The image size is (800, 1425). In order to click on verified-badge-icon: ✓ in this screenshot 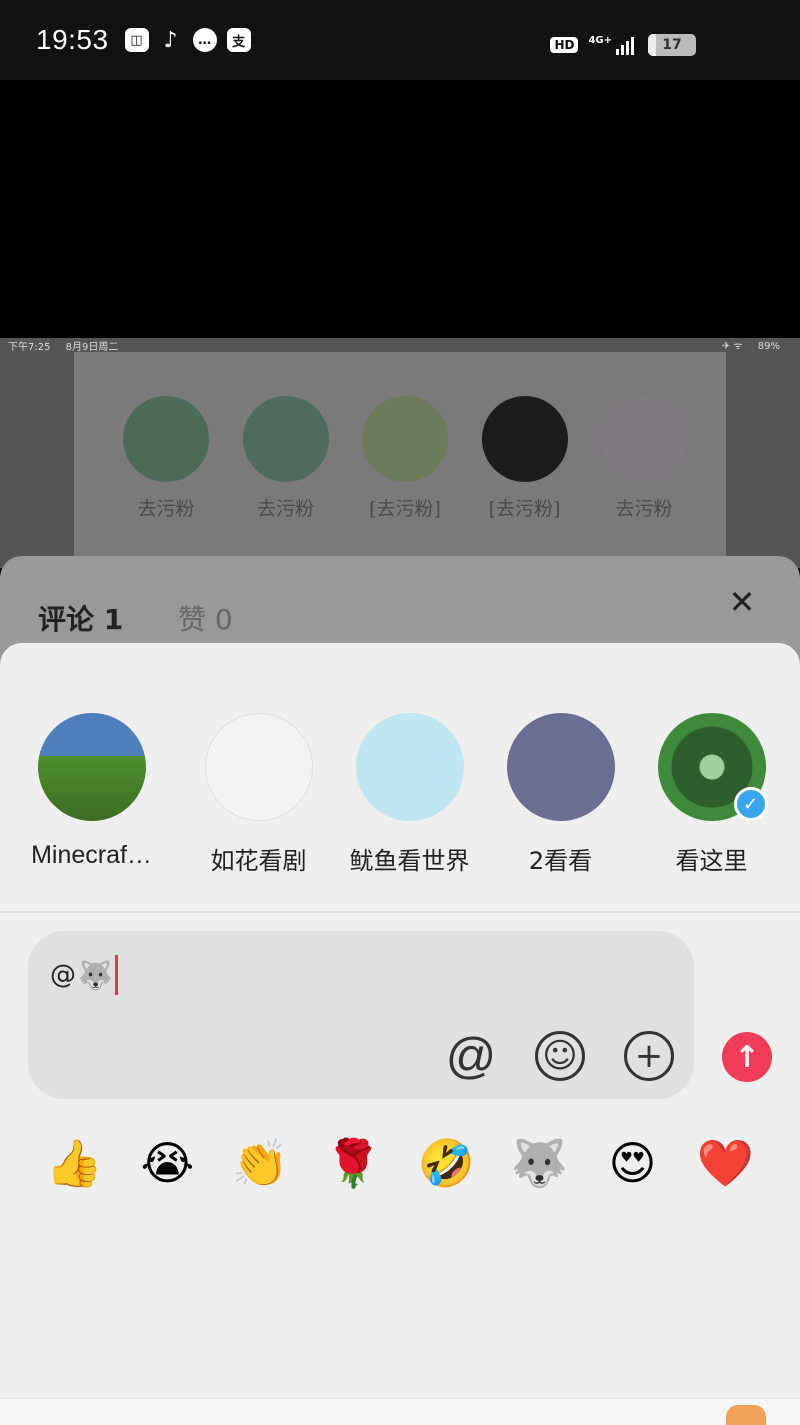, I will do `click(750, 804)`.